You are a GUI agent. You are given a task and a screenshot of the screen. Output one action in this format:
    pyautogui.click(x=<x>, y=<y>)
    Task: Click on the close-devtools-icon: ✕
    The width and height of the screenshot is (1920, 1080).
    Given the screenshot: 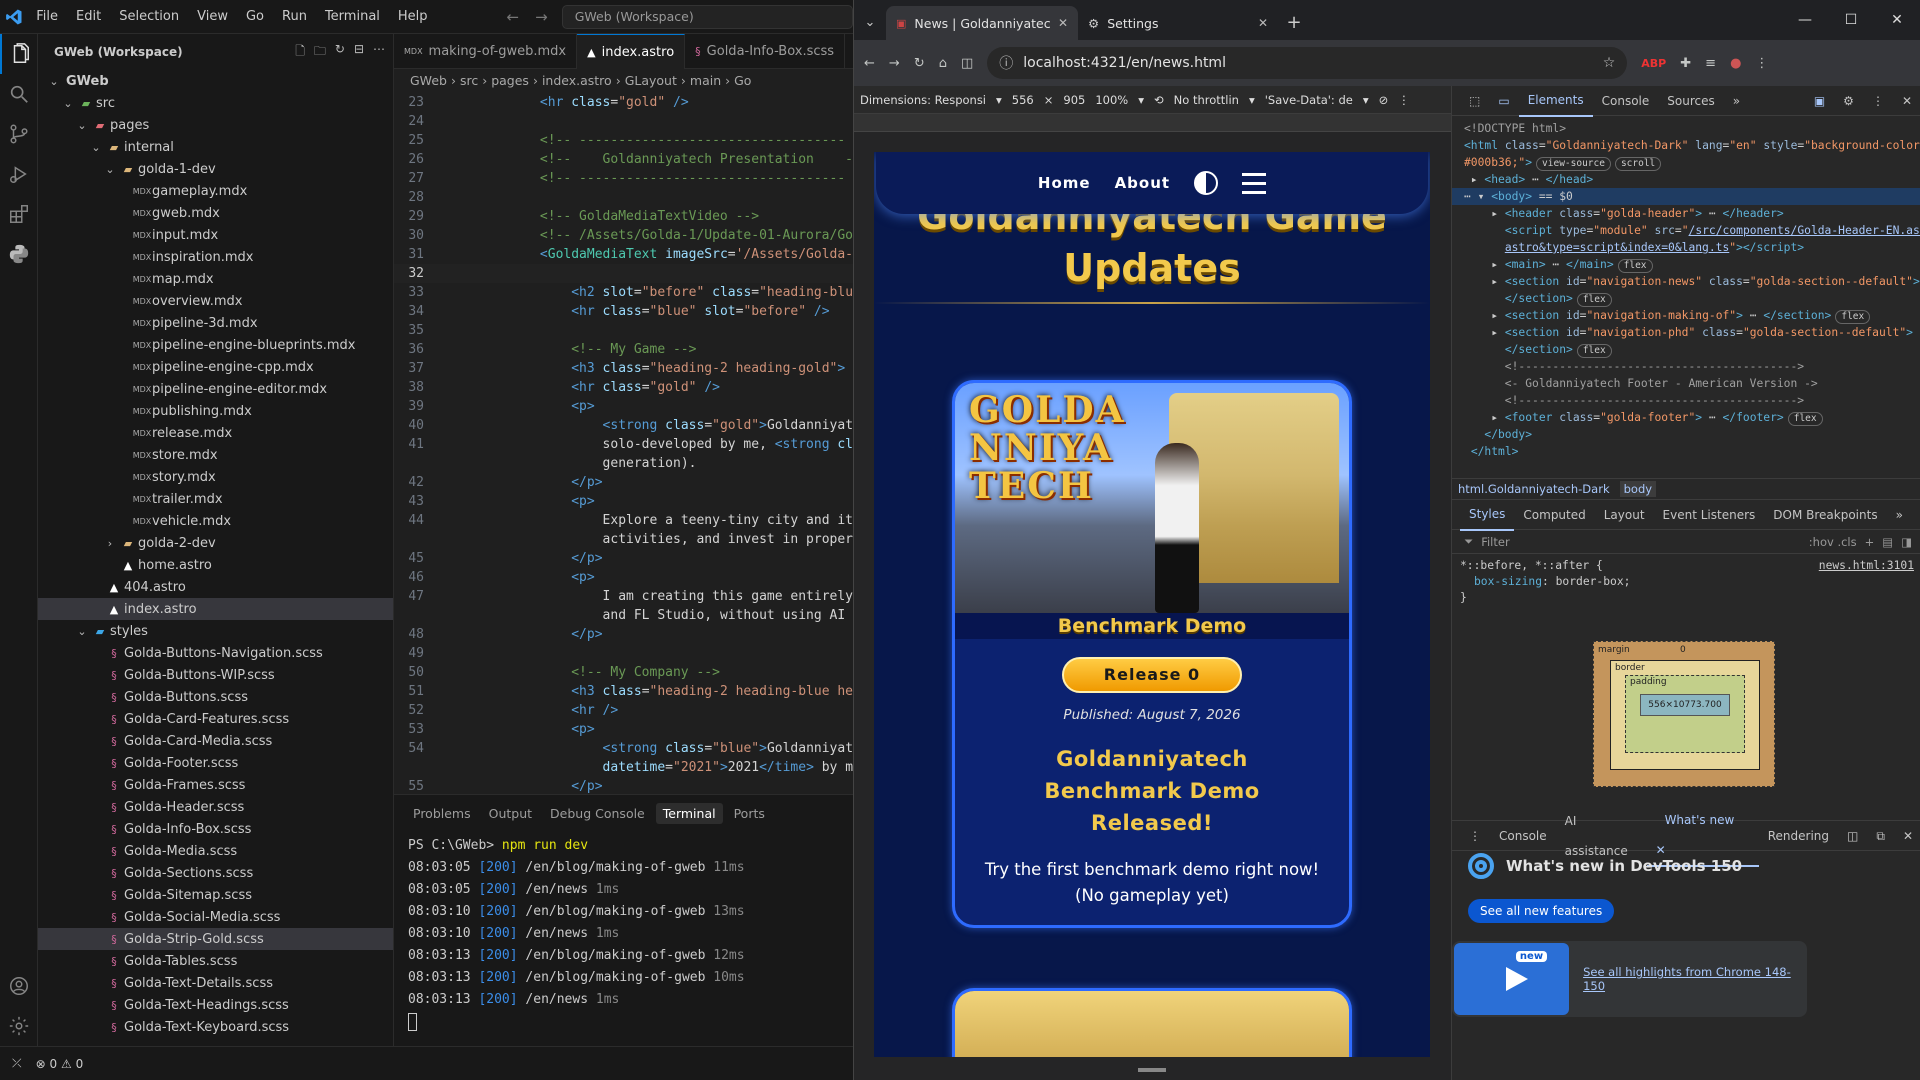 What is the action you would take?
    pyautogui.click(x=1906, y=101)
    